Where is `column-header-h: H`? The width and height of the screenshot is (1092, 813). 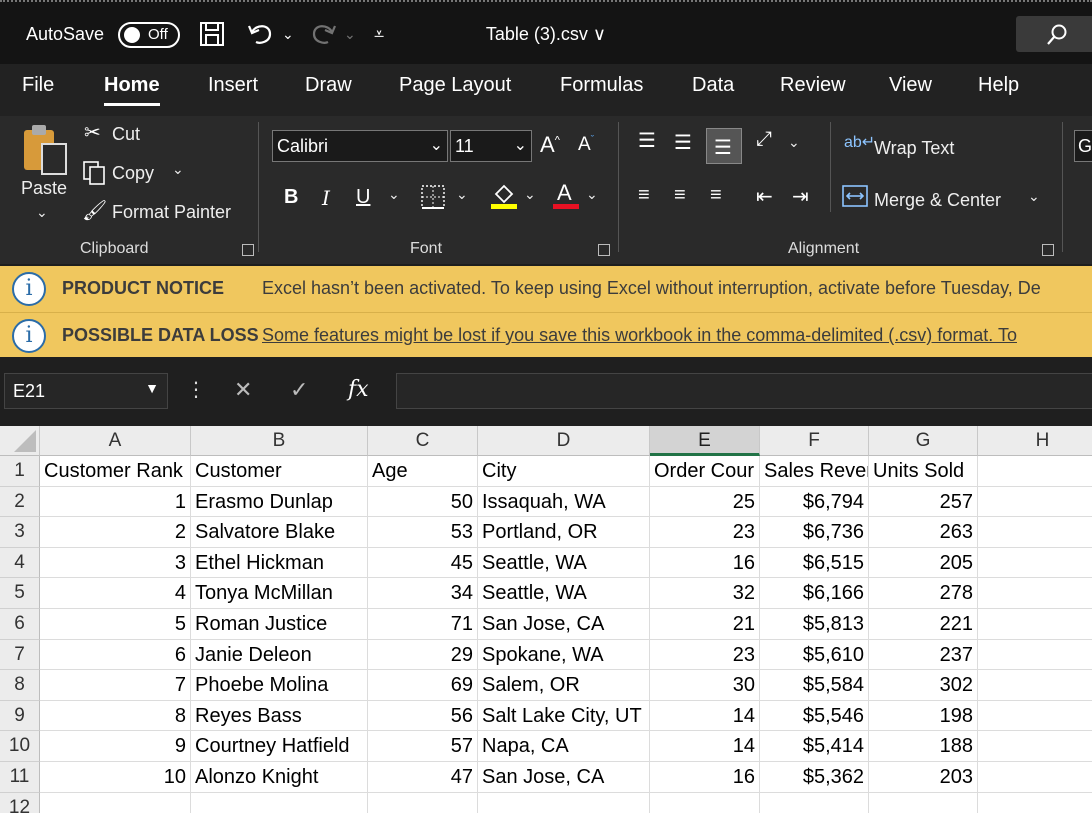 column-header-h: H is located at coordinates (1035, 441).